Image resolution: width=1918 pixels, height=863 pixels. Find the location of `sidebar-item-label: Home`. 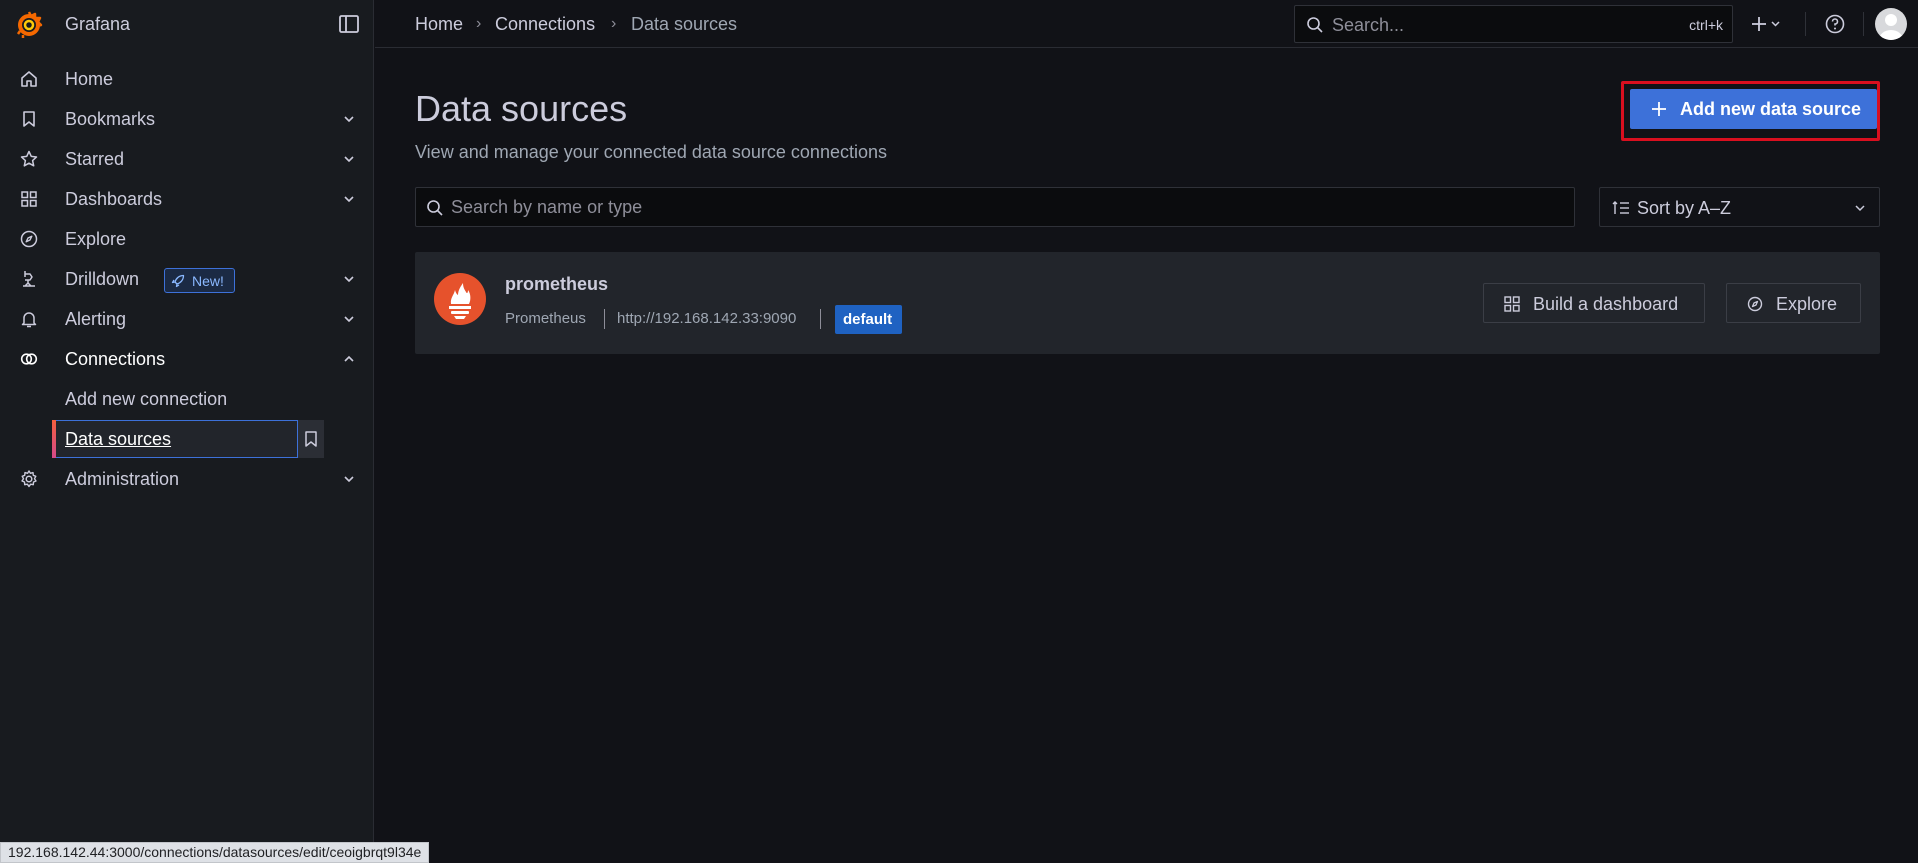

sidebar-item-label: Home is located at coordinates (89, 79).